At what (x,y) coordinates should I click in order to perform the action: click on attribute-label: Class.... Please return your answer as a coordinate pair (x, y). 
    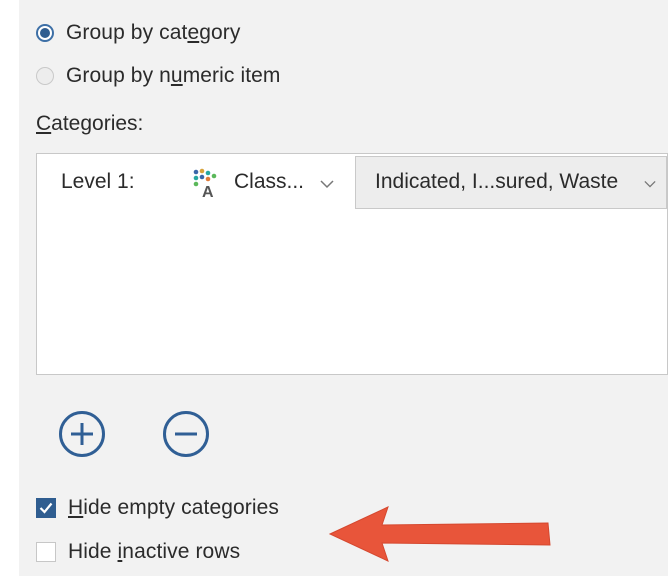
    Looking at the image, I should click on (269, 182).